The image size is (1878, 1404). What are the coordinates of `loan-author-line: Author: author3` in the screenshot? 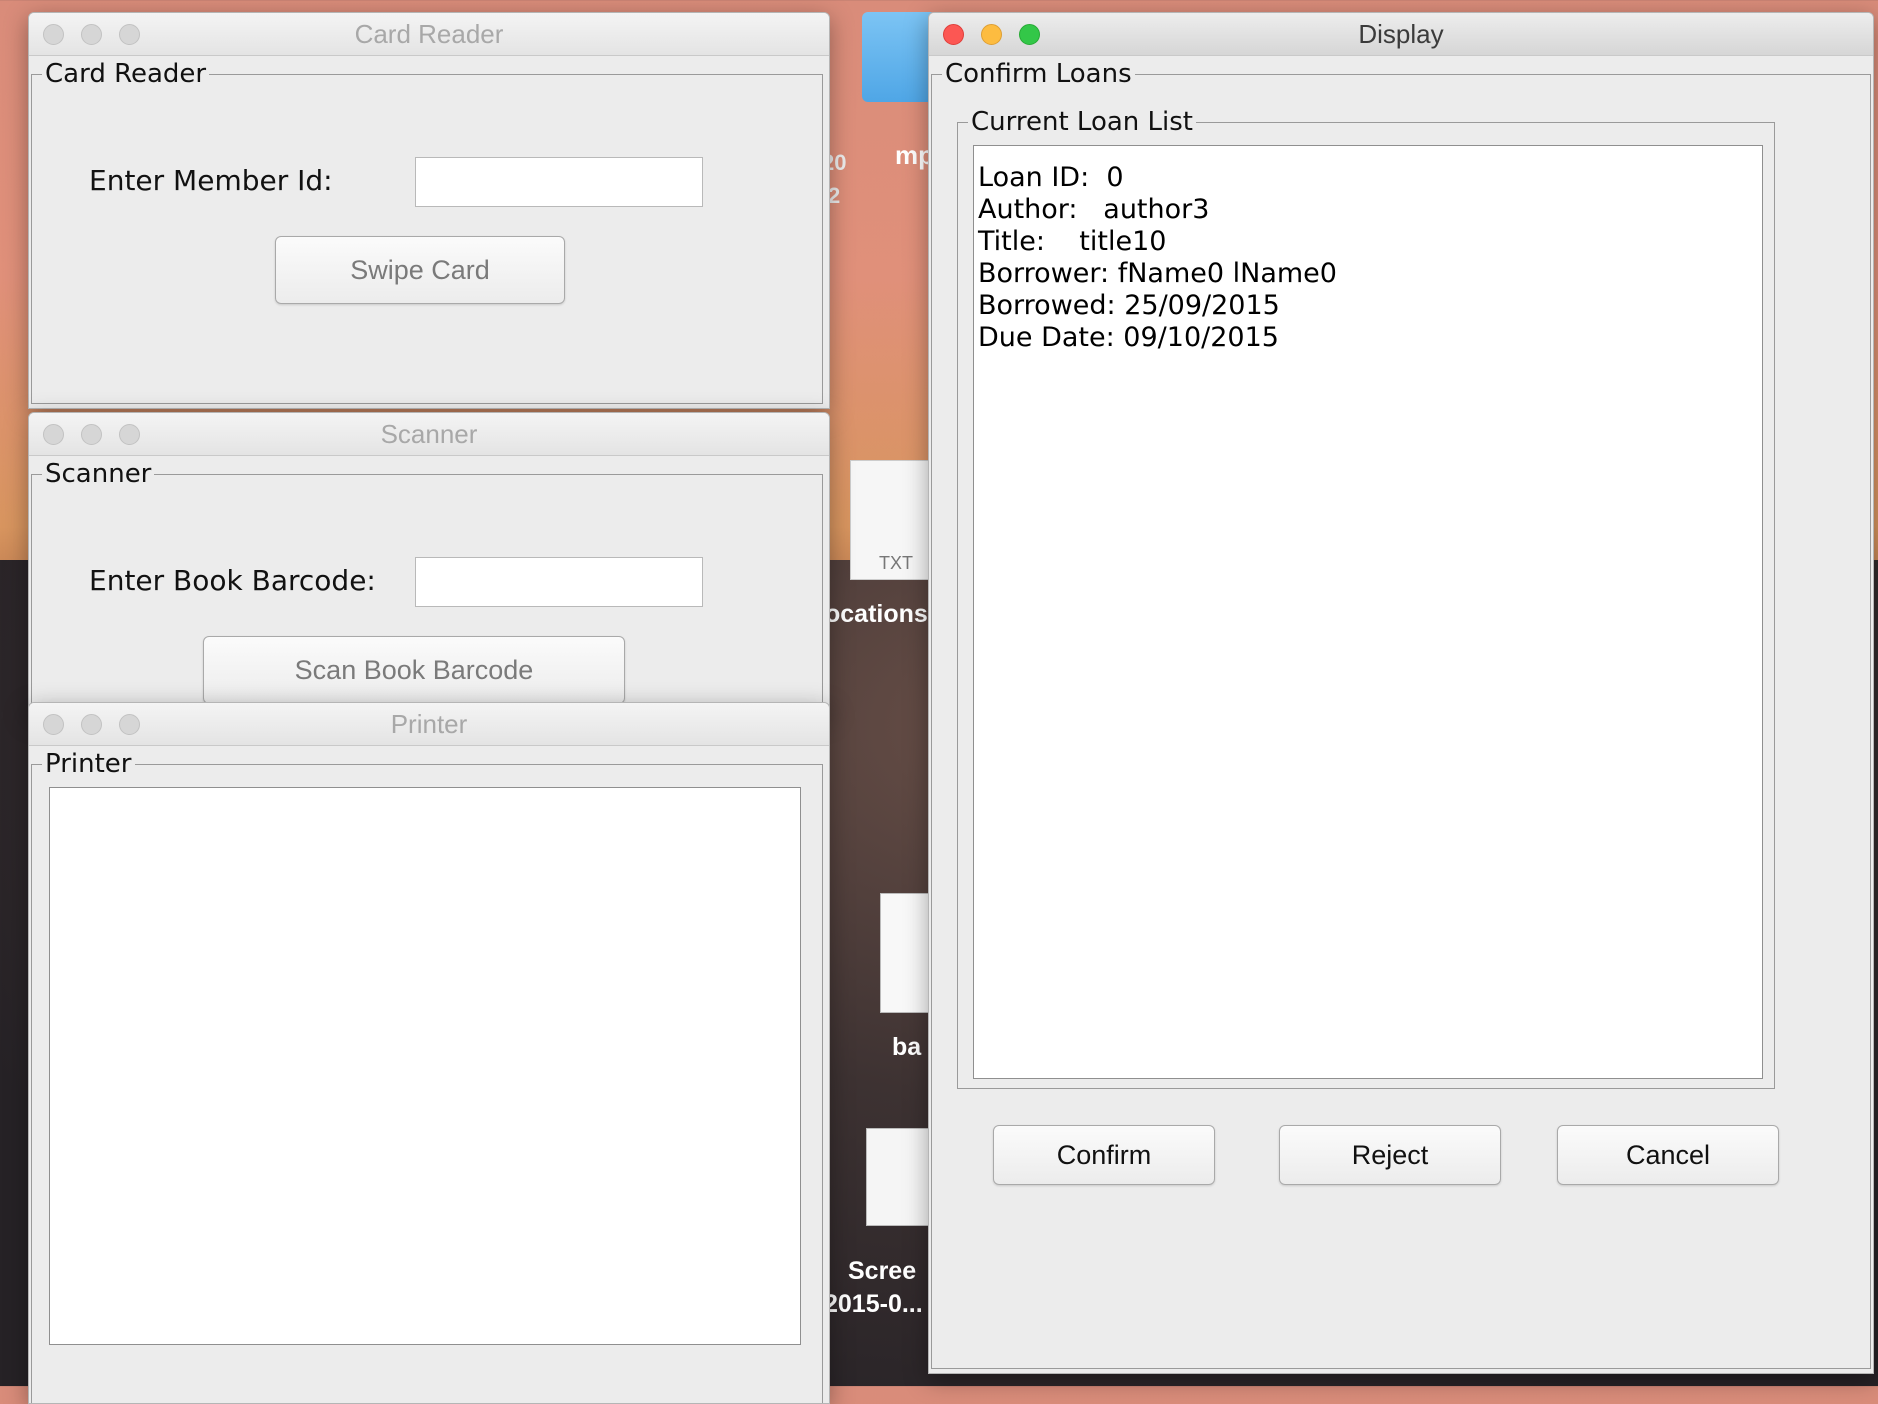 It's located at (1094, 209).